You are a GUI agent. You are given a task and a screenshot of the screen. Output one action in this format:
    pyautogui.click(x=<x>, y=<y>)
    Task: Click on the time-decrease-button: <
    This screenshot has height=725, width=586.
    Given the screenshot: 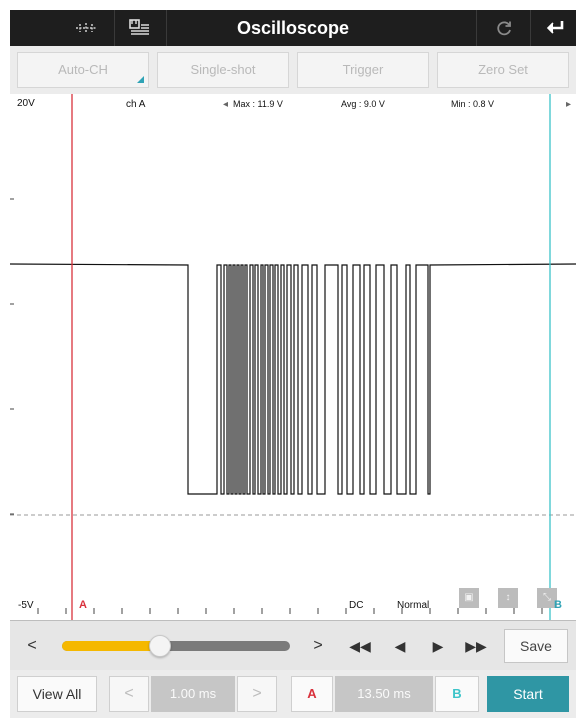 What is the action you would take?
    pyautogui.click(x=129, y=694)
    